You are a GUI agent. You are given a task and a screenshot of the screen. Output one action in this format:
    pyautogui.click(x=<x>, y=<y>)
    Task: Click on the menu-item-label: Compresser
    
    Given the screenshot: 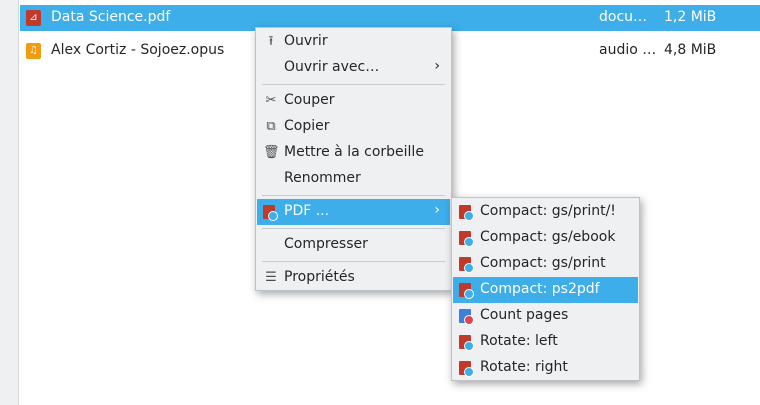 What is the action you would take?
    pyautogui.click(x=326, y=244)
    